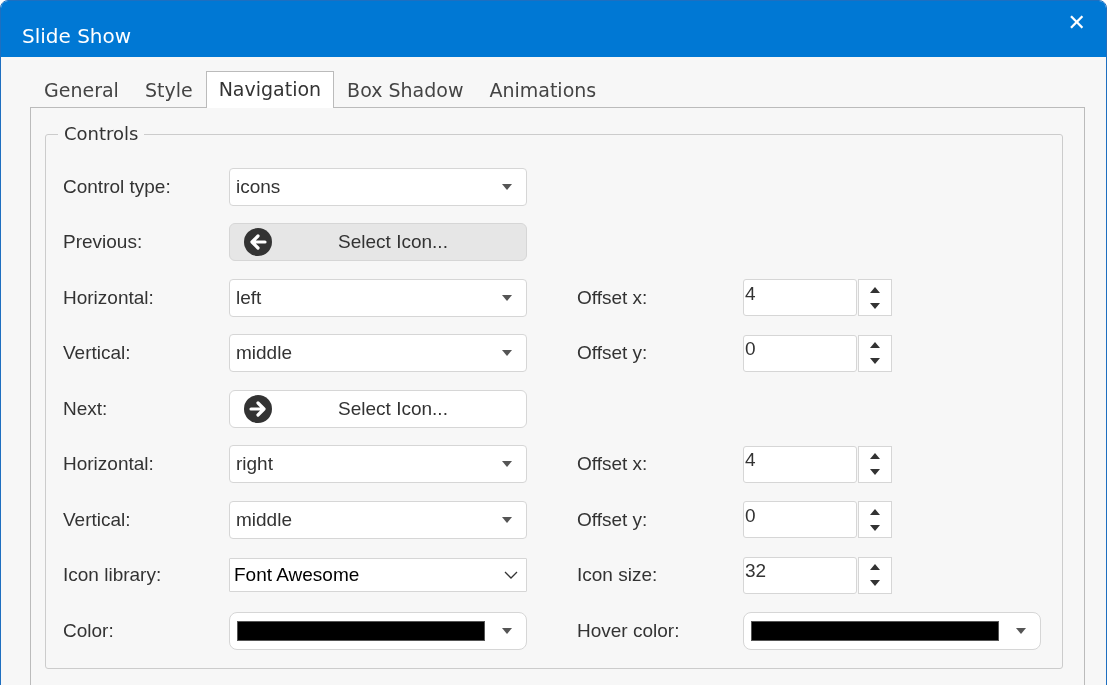 The height and width of the screenshot is (685, 1107). I want to click on field-label: Hover color:, so click(629, 630).